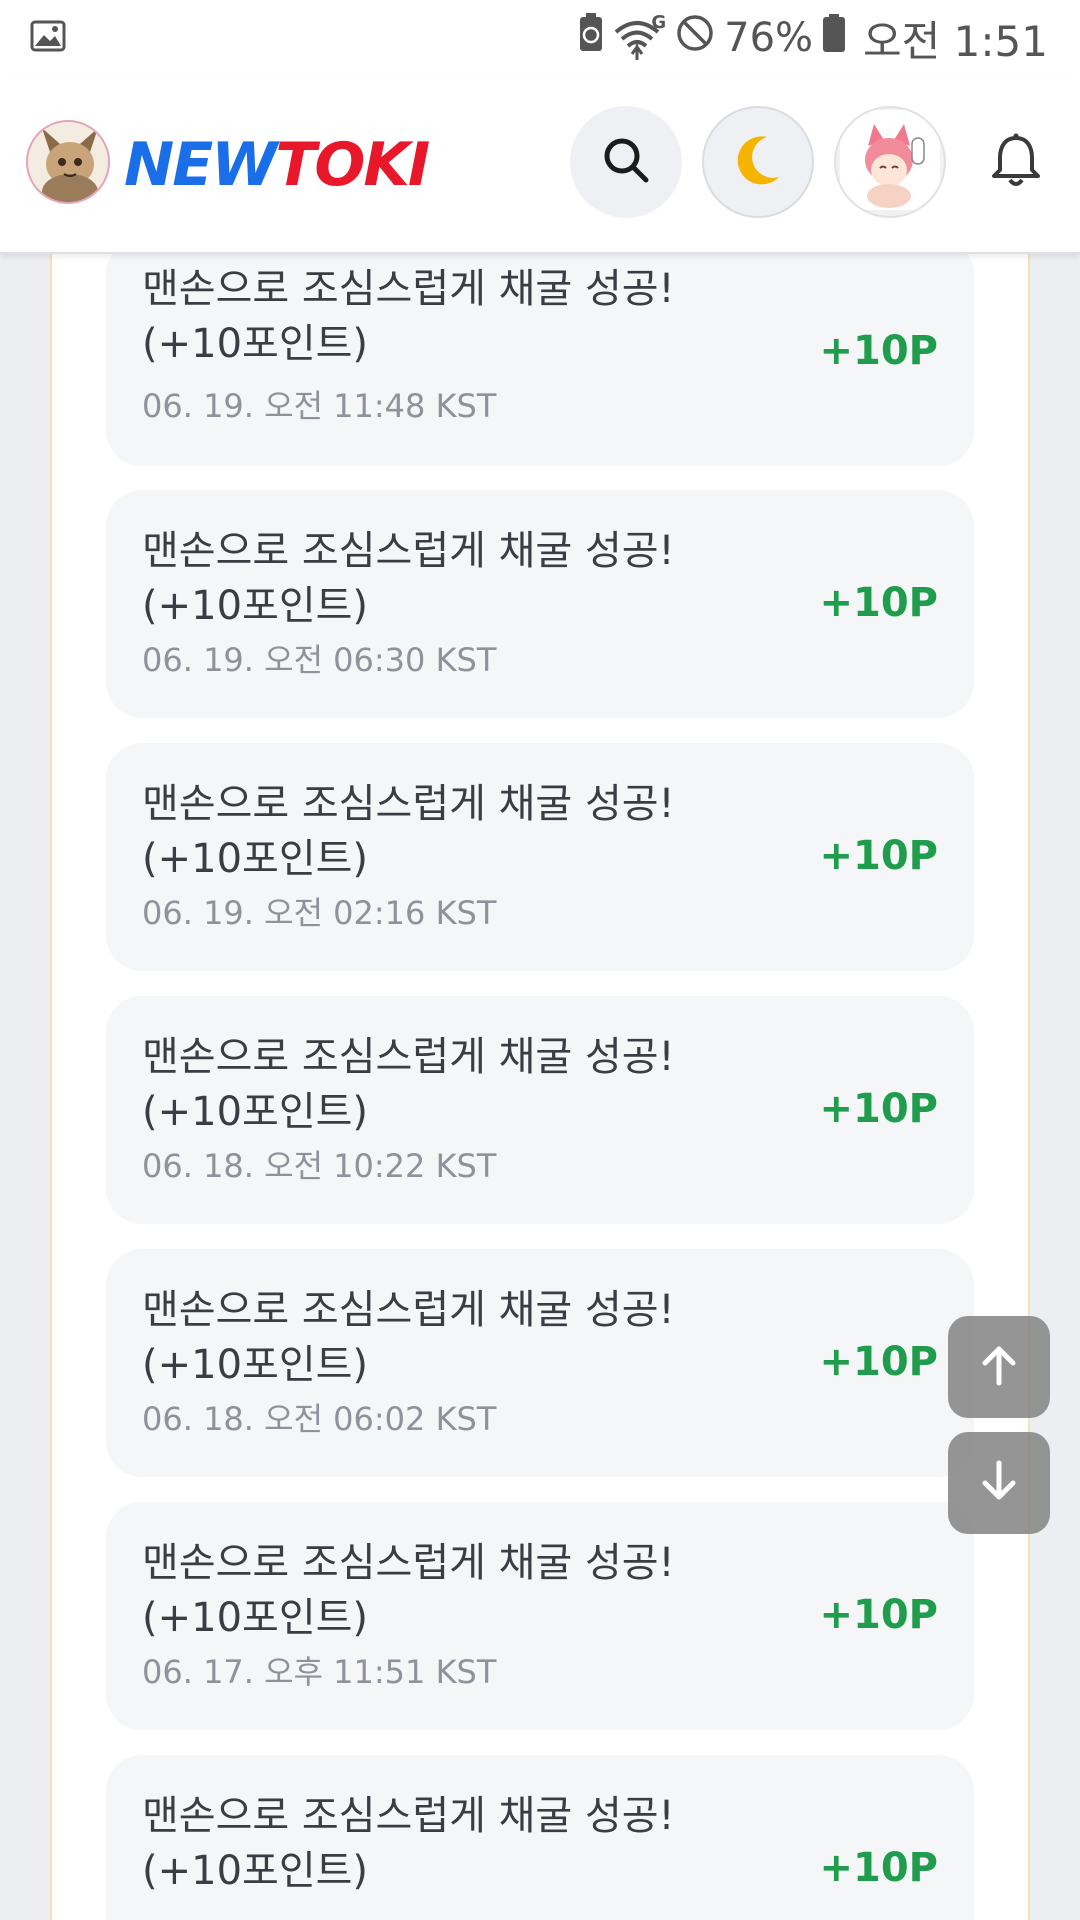  I want to click on theme-toggle-button, so click(758, 162).